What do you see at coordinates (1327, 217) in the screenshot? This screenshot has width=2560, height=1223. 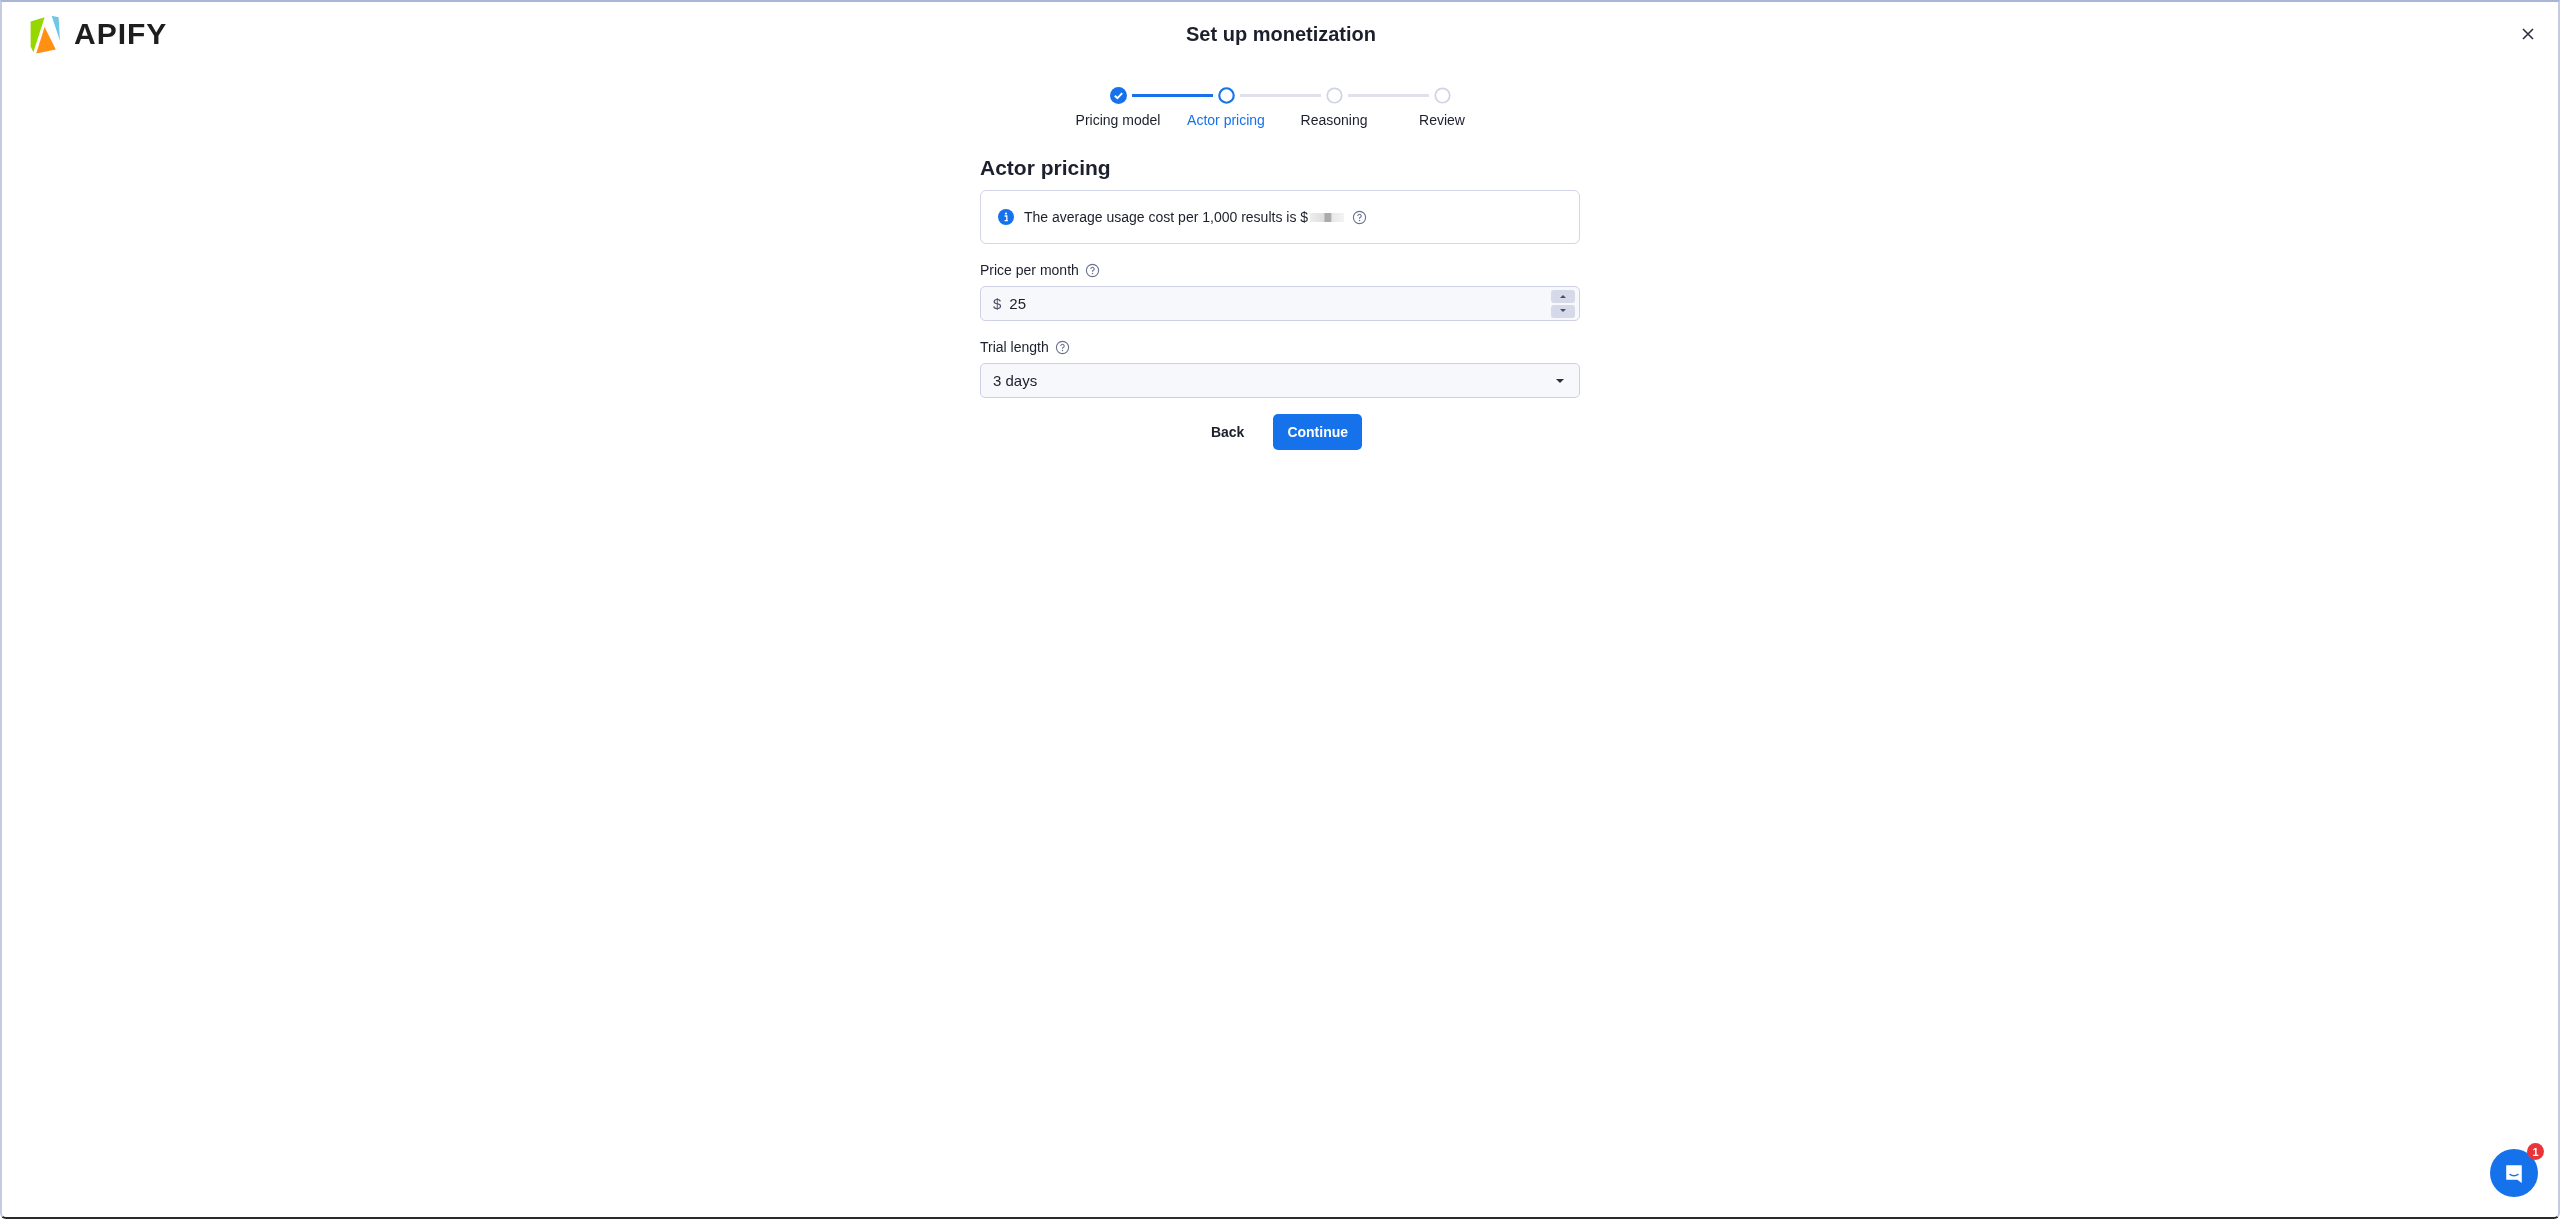 I see `redacted-value` at bounding box center [1327, 217].